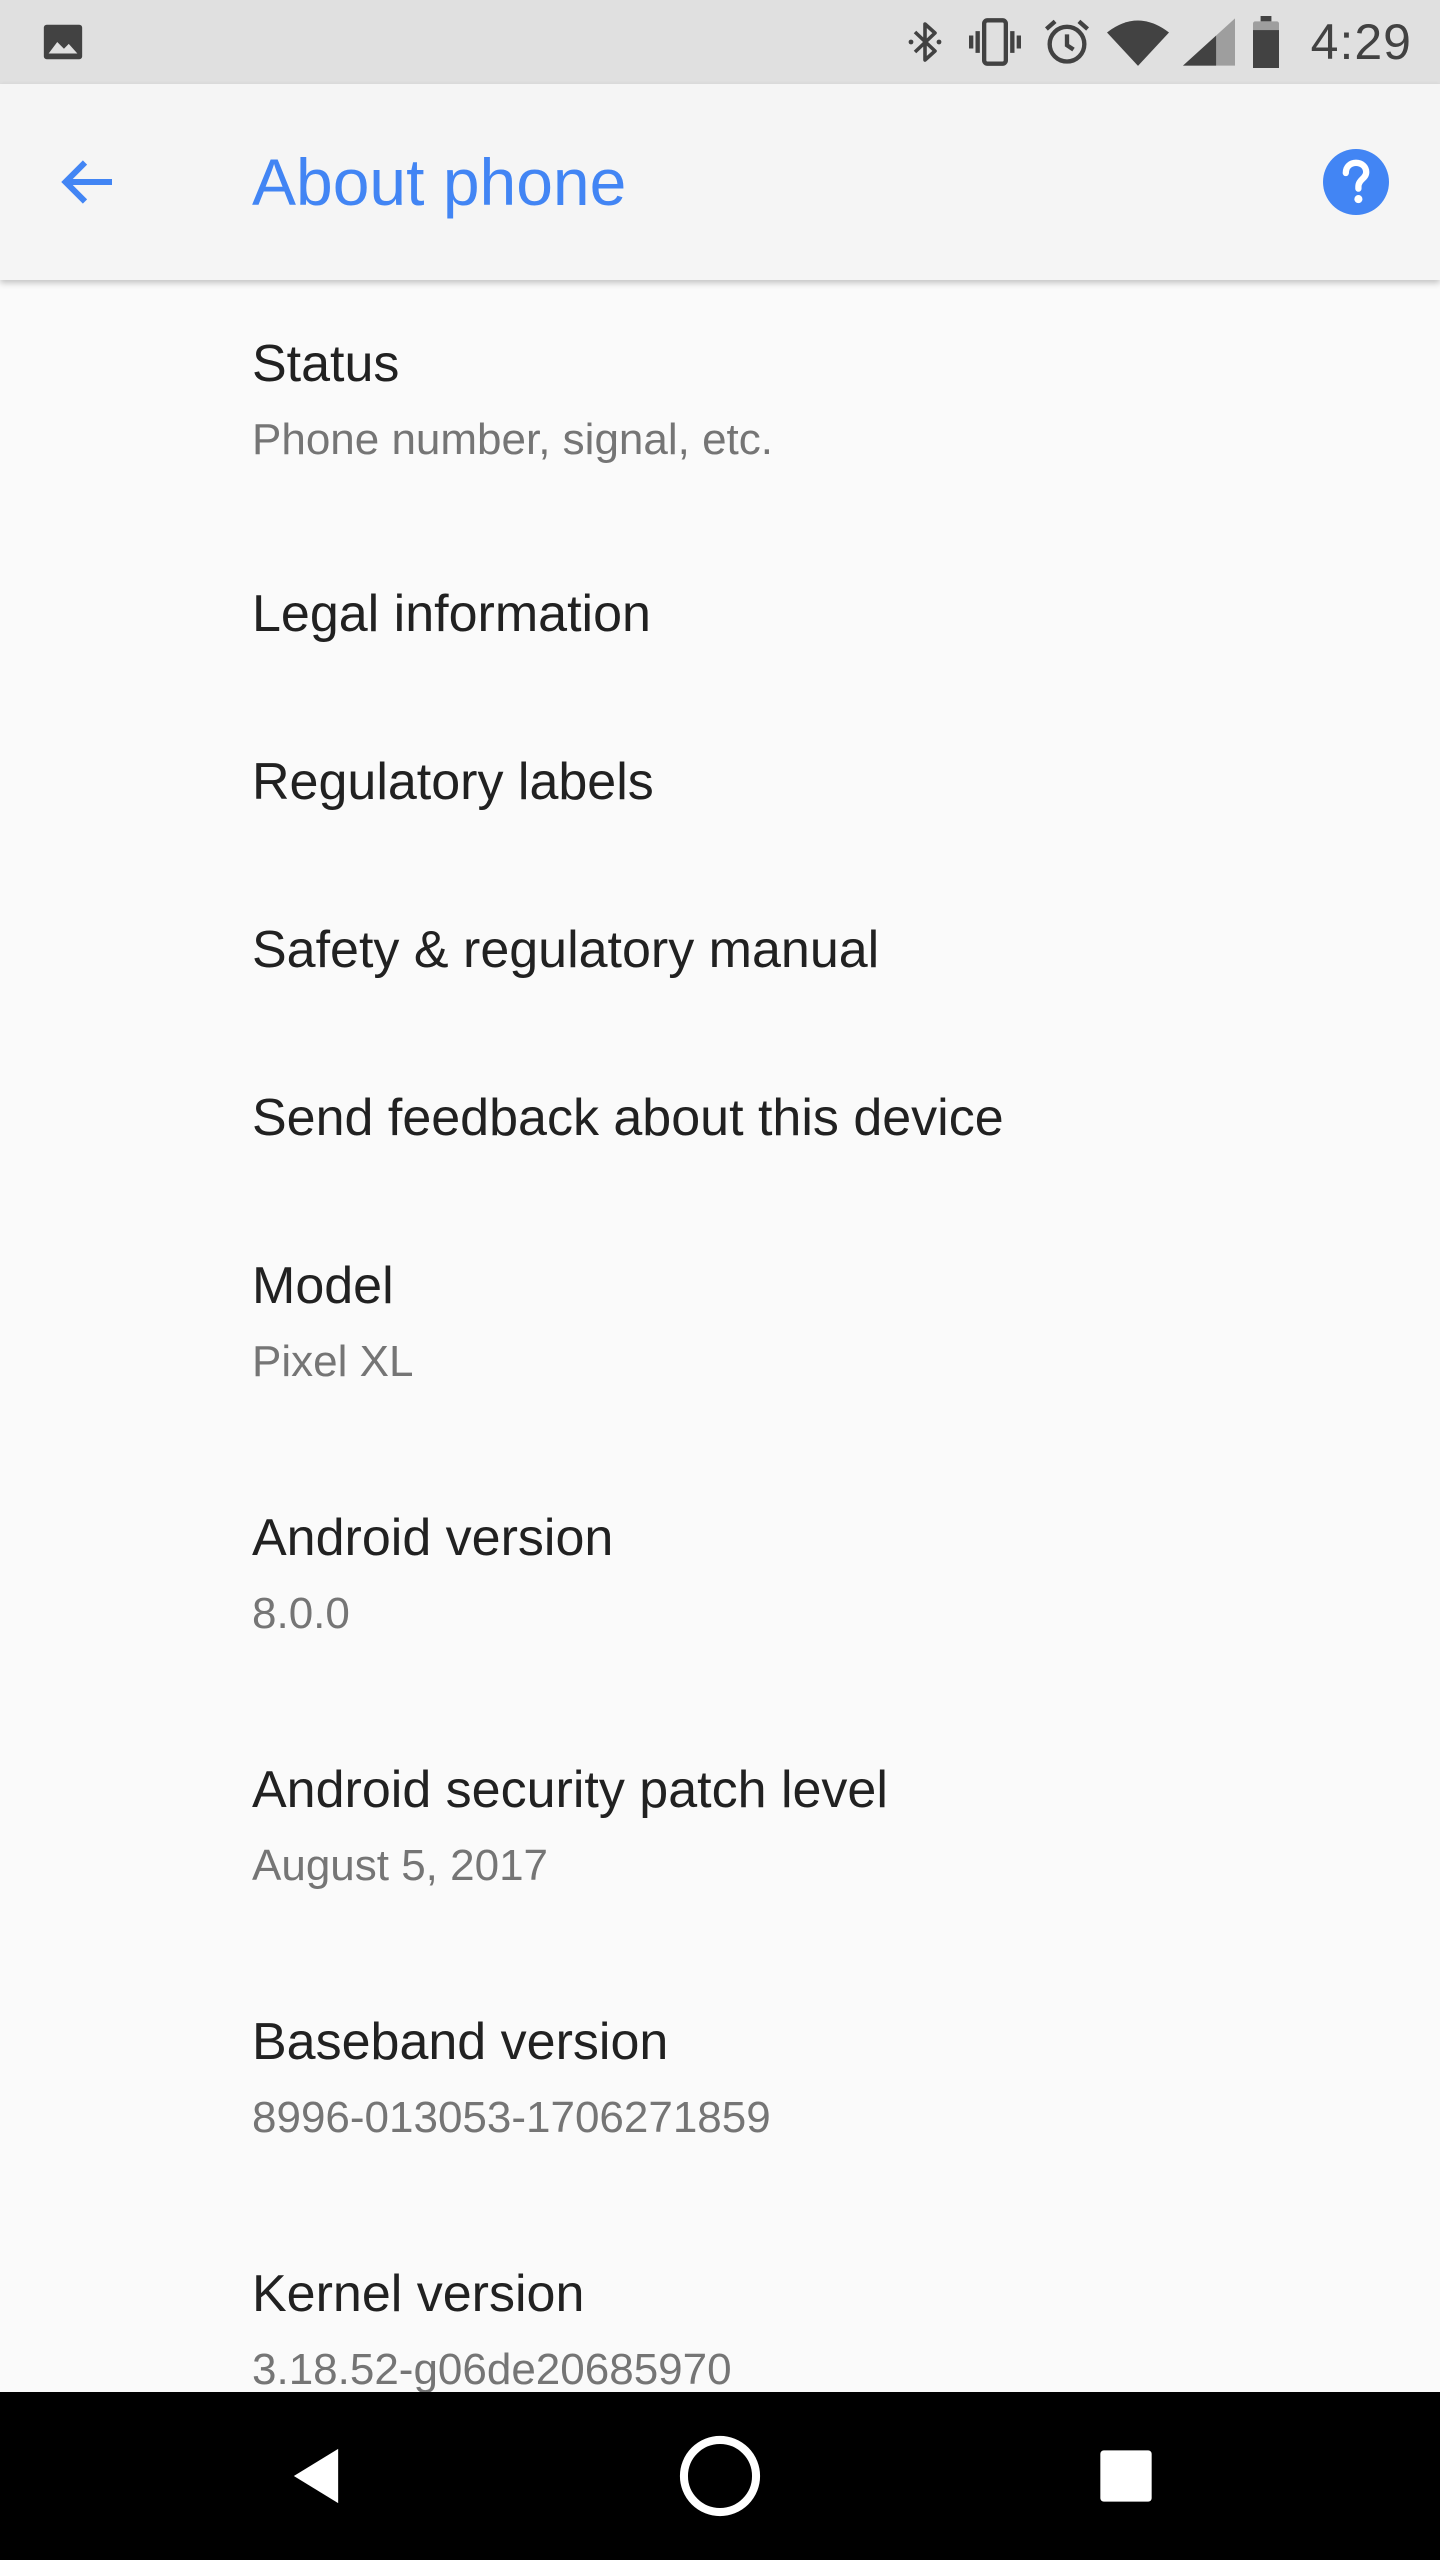 The width and height of the screenshot is (1440, 2560). What do you see at coordinates (1266, 42) in the screenshot?
I see `battery-icon` at bounding box center [1266, 42].